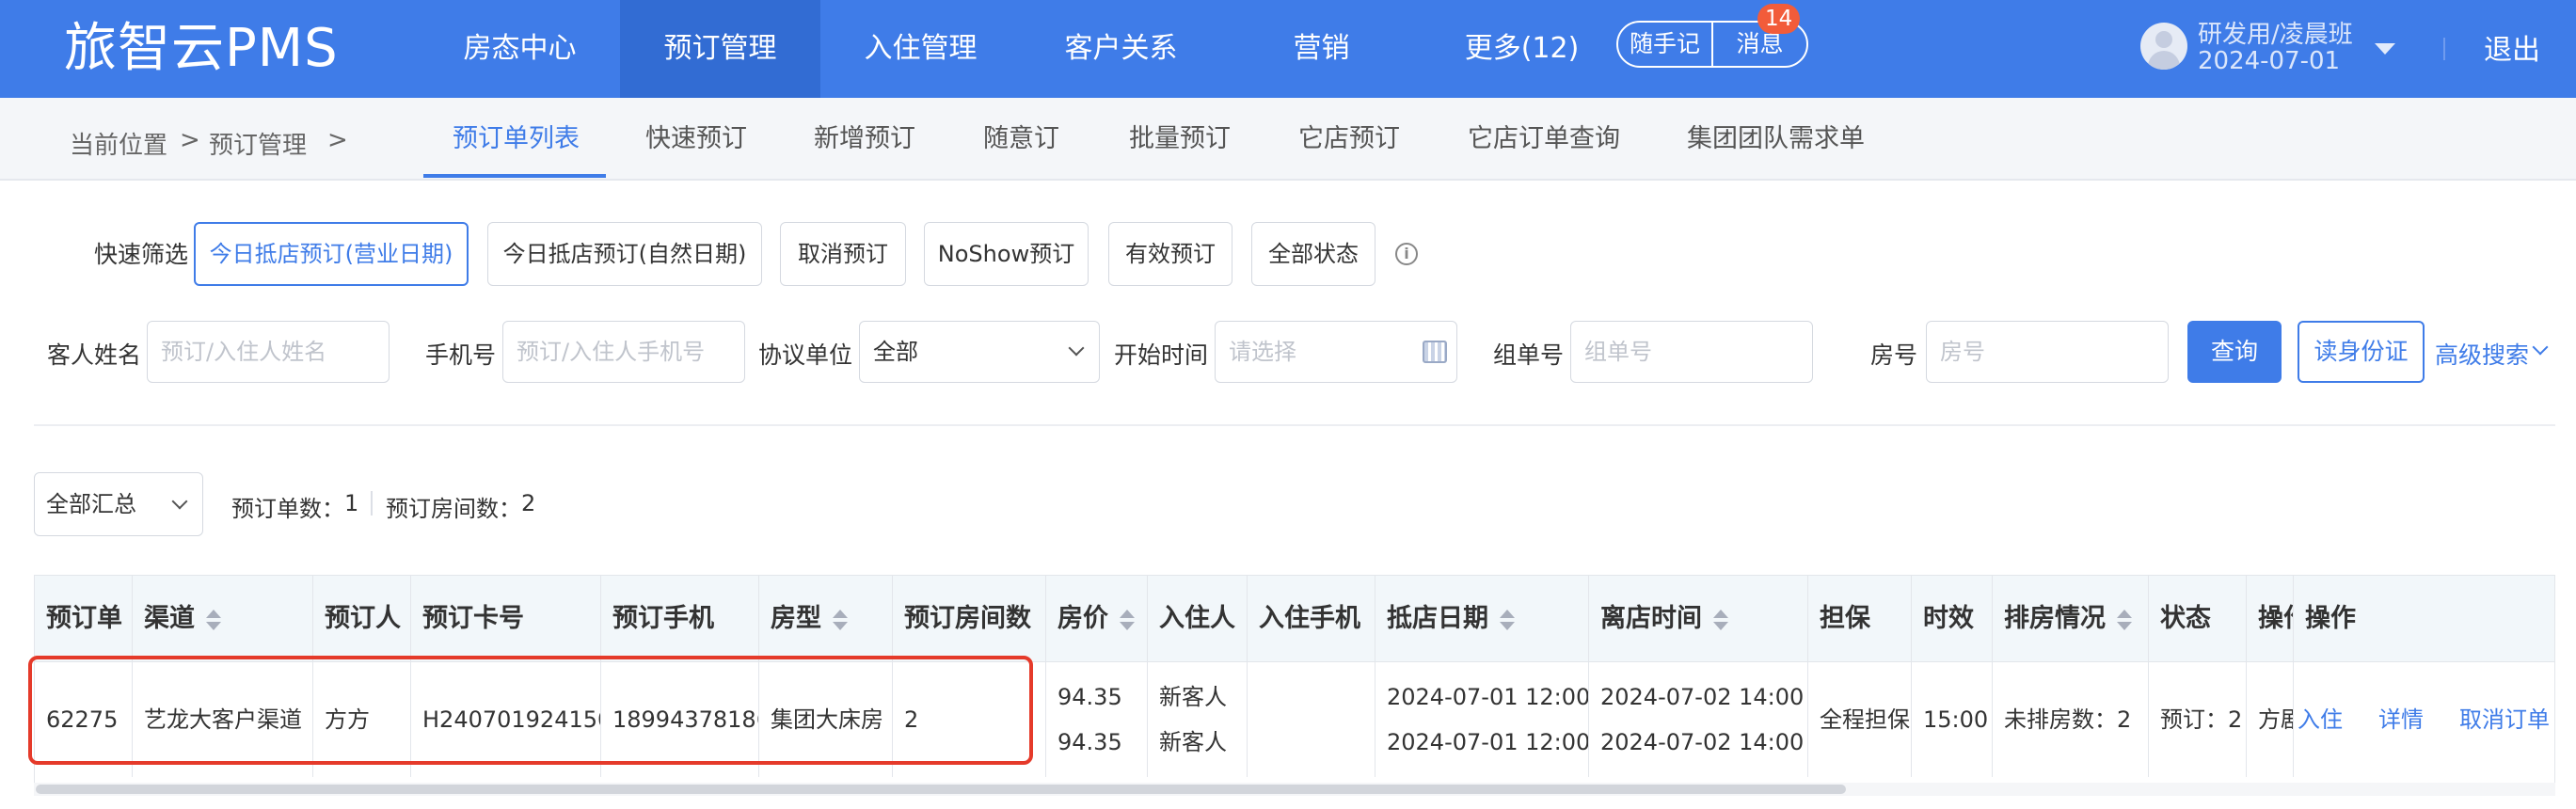 The width and height of the screenshot is (2576, 809). I want to click on active-tab-underline, so click(514, 176).